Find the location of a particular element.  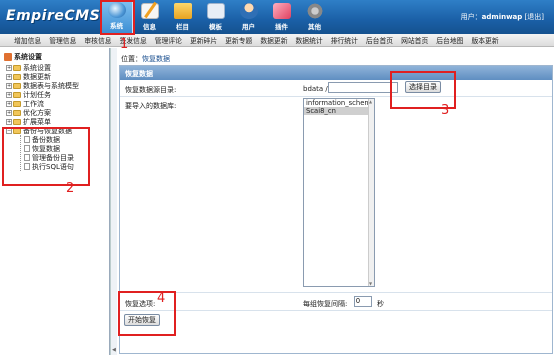

nav-label: 模板 is located at coordinates (215, 27).